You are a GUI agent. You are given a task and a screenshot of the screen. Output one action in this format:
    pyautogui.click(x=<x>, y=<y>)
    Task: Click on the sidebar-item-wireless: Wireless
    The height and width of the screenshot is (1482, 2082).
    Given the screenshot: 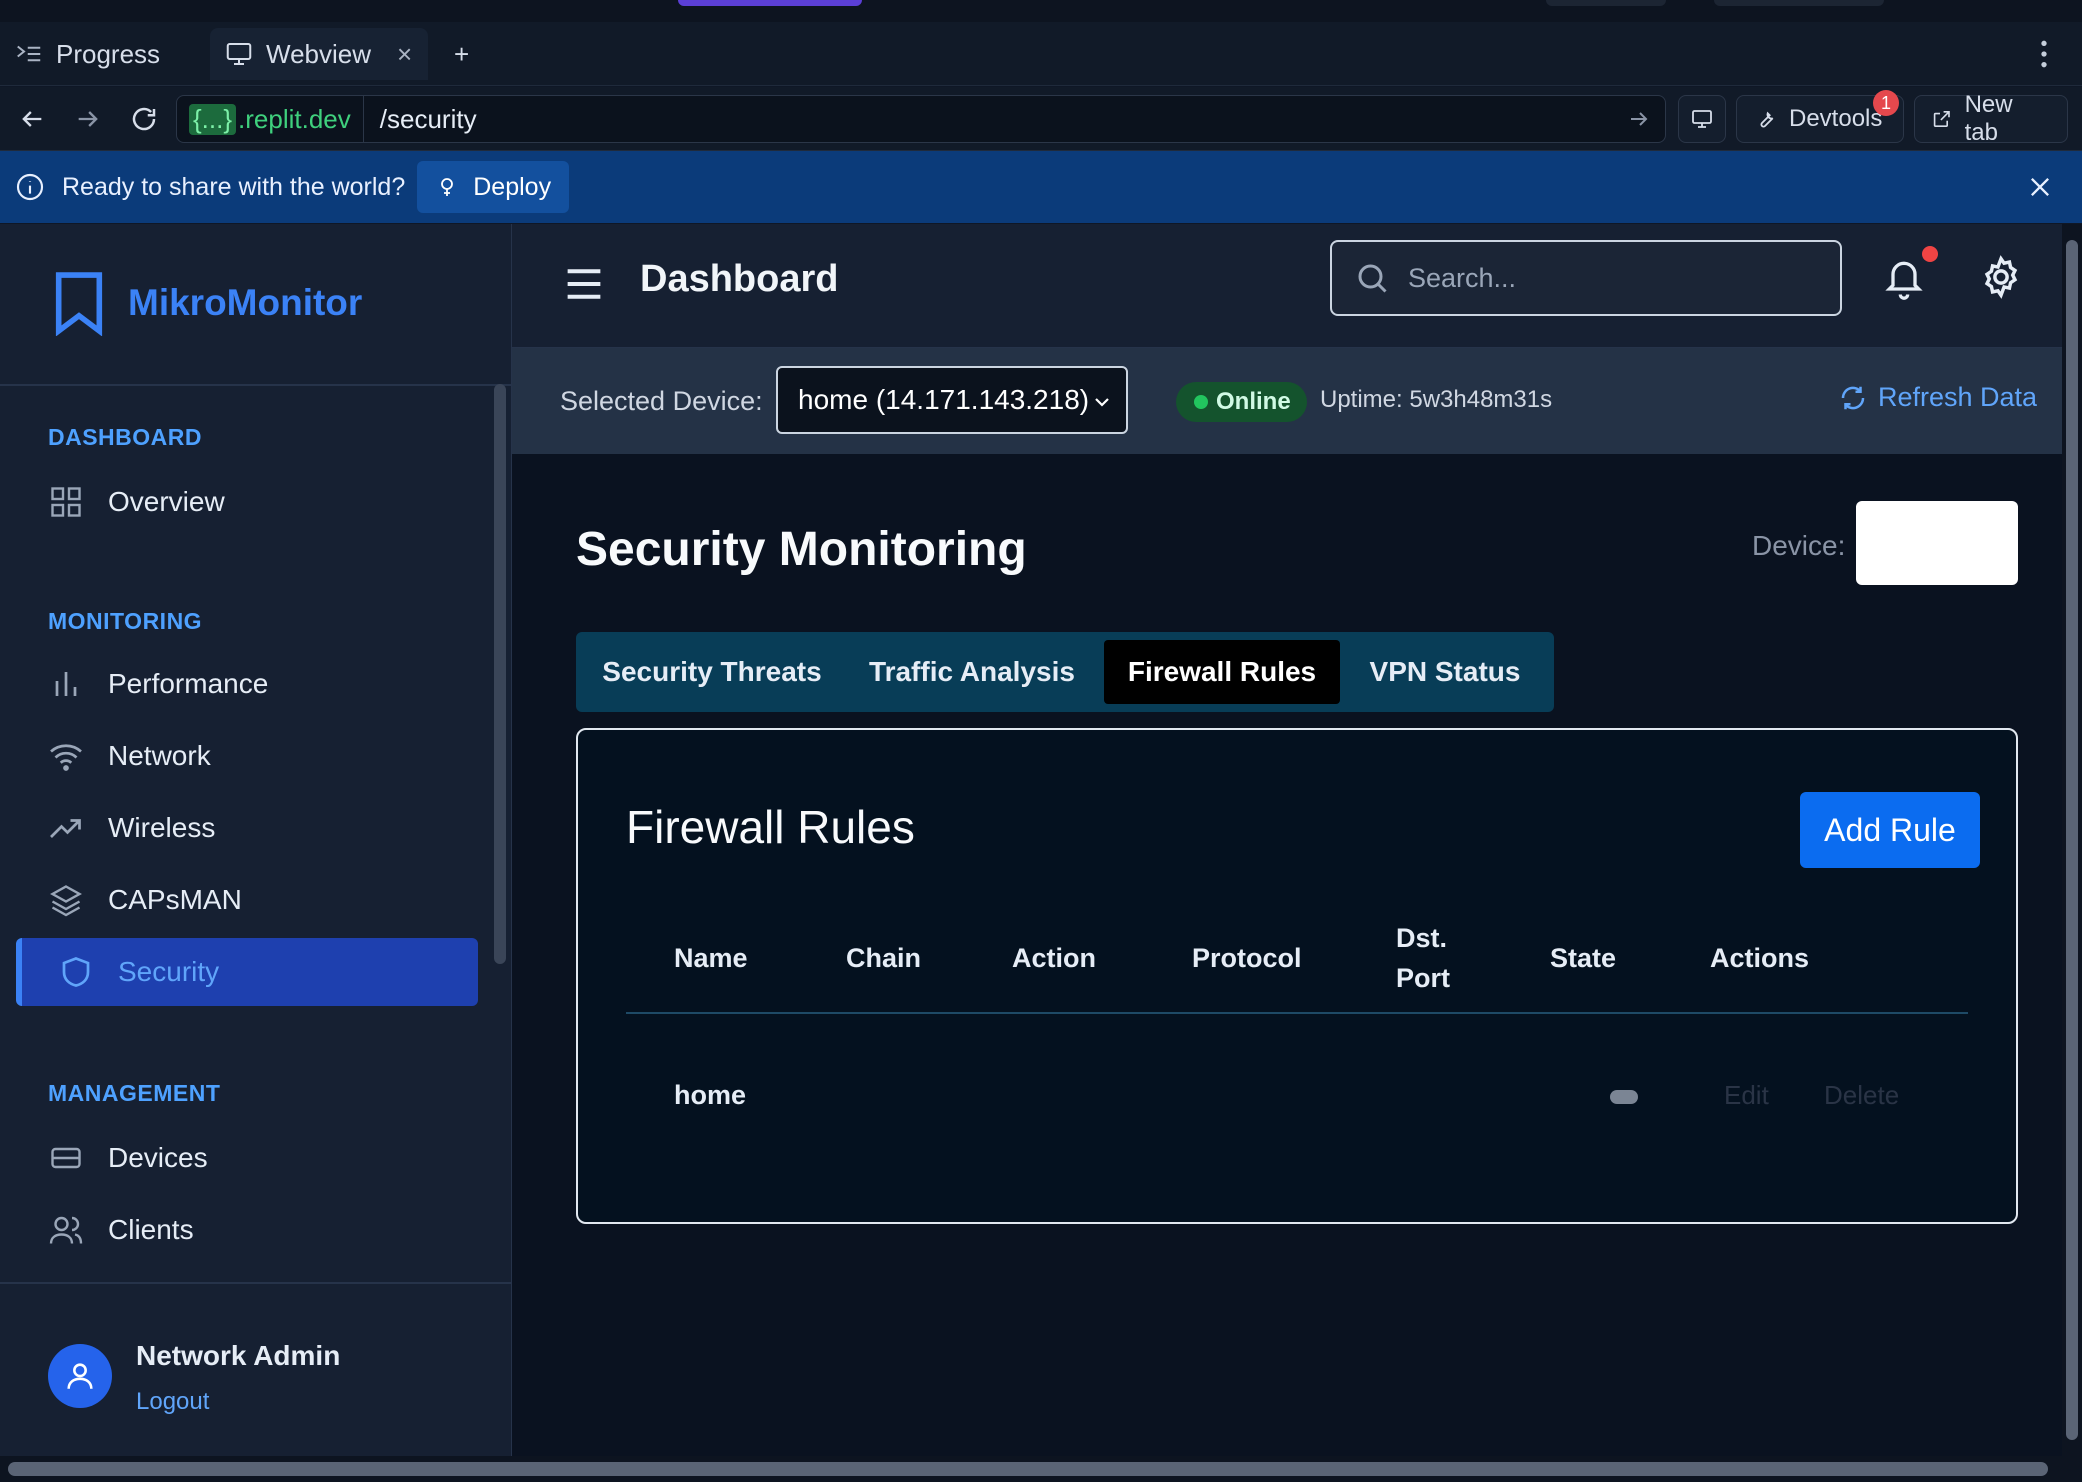 What is the action you would take?
    pyautogui.click(x=247, y=828)
    